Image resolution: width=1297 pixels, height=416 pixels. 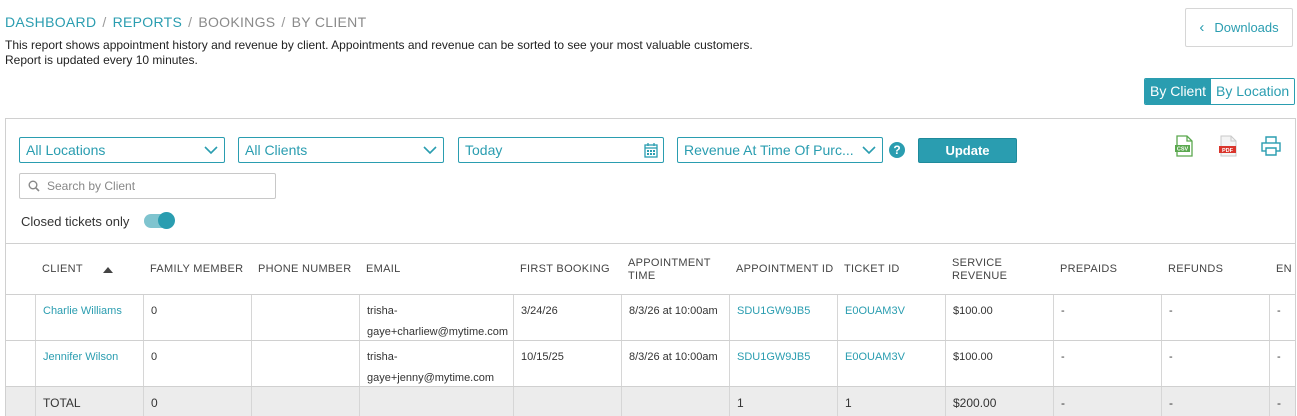 What do you see at coordinates (185, 22) in the screenshot?
I see `breadcrumb: DASHBOARD / REPORTS / BOOKINGS / BY CLIENT` at bounding box center [185, 22].